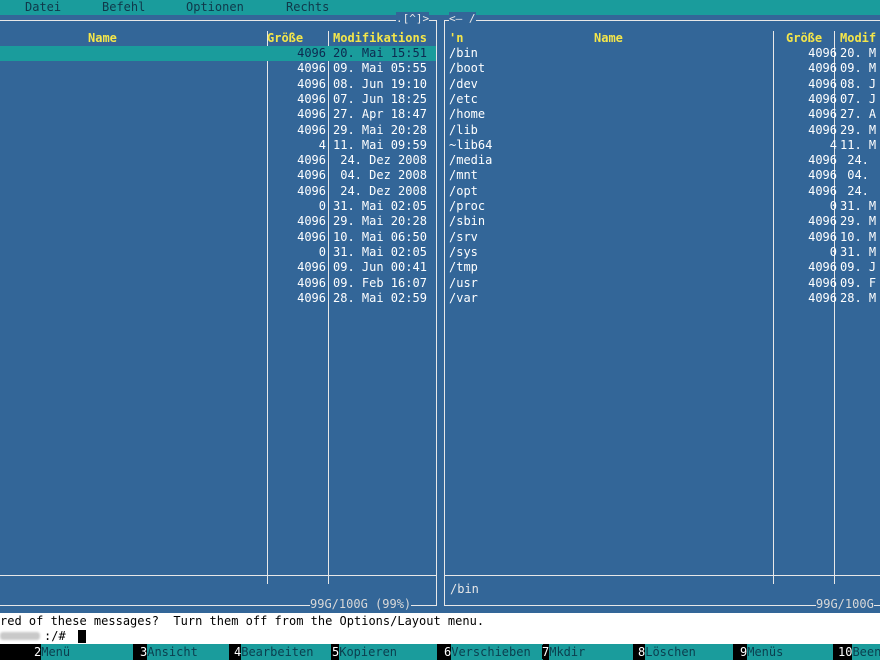 The width and height of the screenshot is (880, 660). Describe the element at coordinates (642, 652) in the screenshot. I see `fkey-number: 8` at that location.